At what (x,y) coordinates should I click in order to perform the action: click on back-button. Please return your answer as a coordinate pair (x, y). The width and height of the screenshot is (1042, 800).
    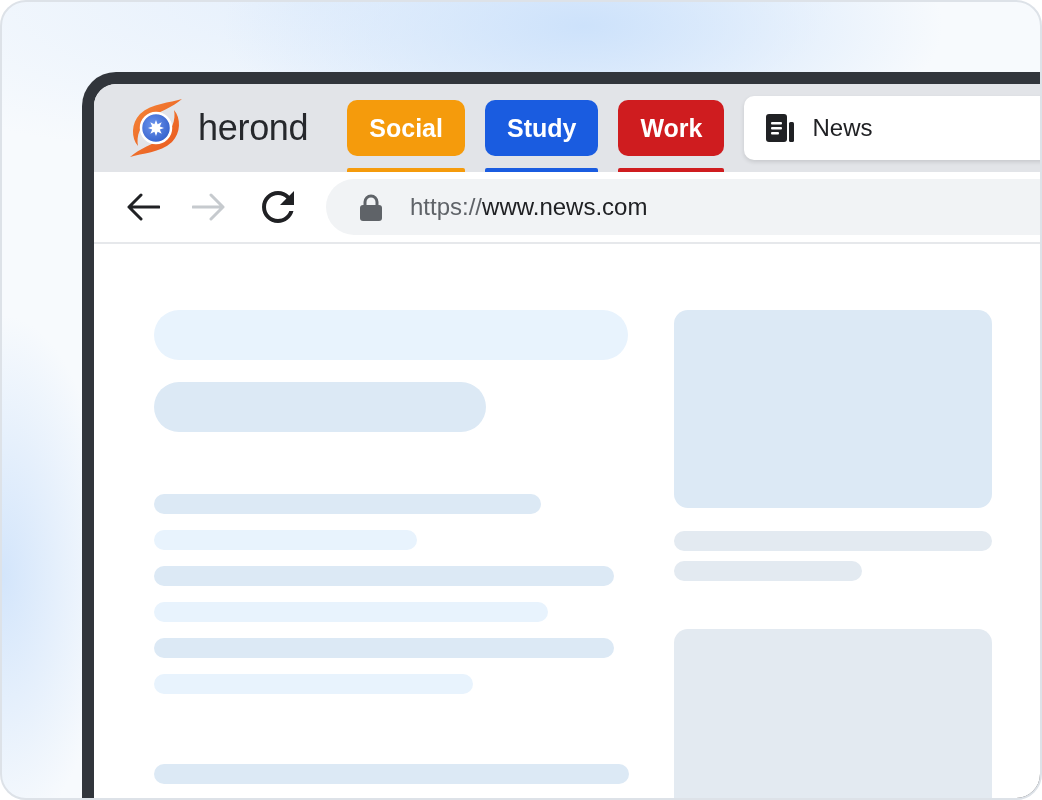
    Looking at the image, I should click on (143, 207).